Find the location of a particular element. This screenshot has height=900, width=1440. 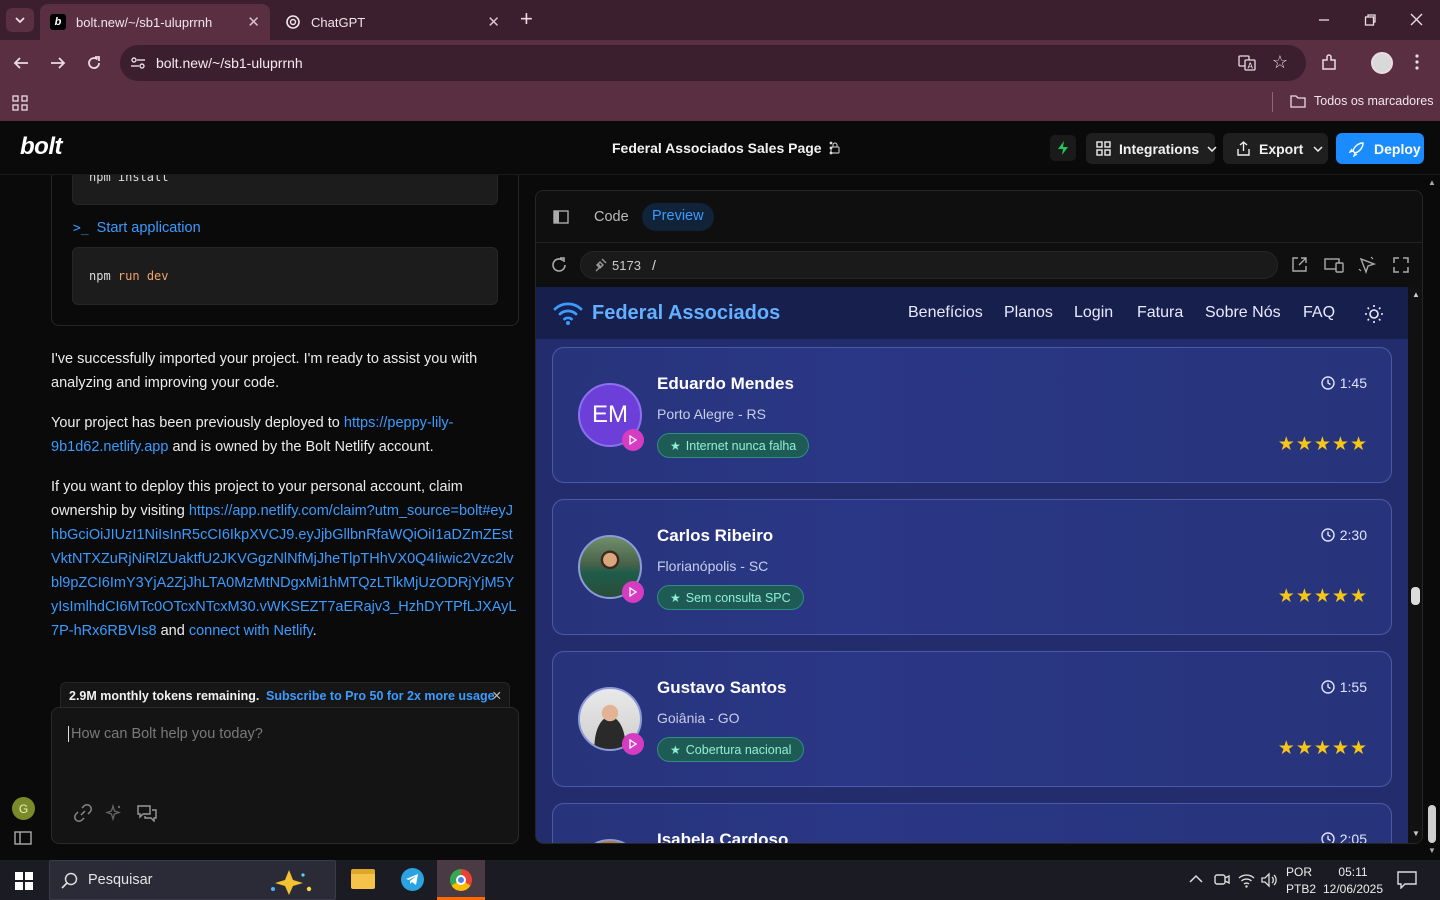

inspect-icon is located at coordinates (1367, 265).